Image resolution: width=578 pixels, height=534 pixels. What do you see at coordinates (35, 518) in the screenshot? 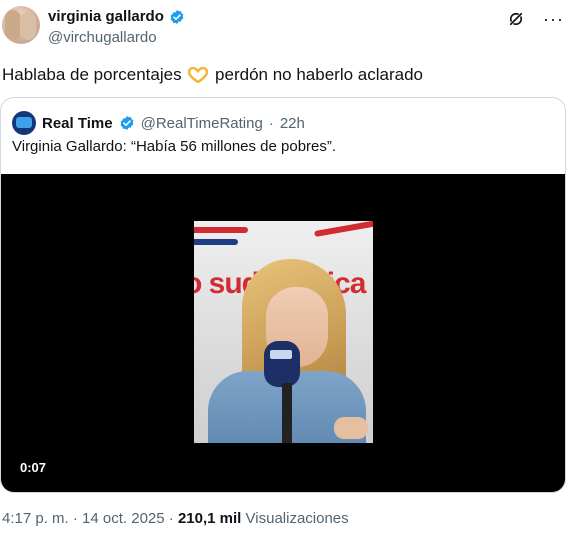
I see `post-time: 4:17 p. m.` at bounding box center [35, 518].